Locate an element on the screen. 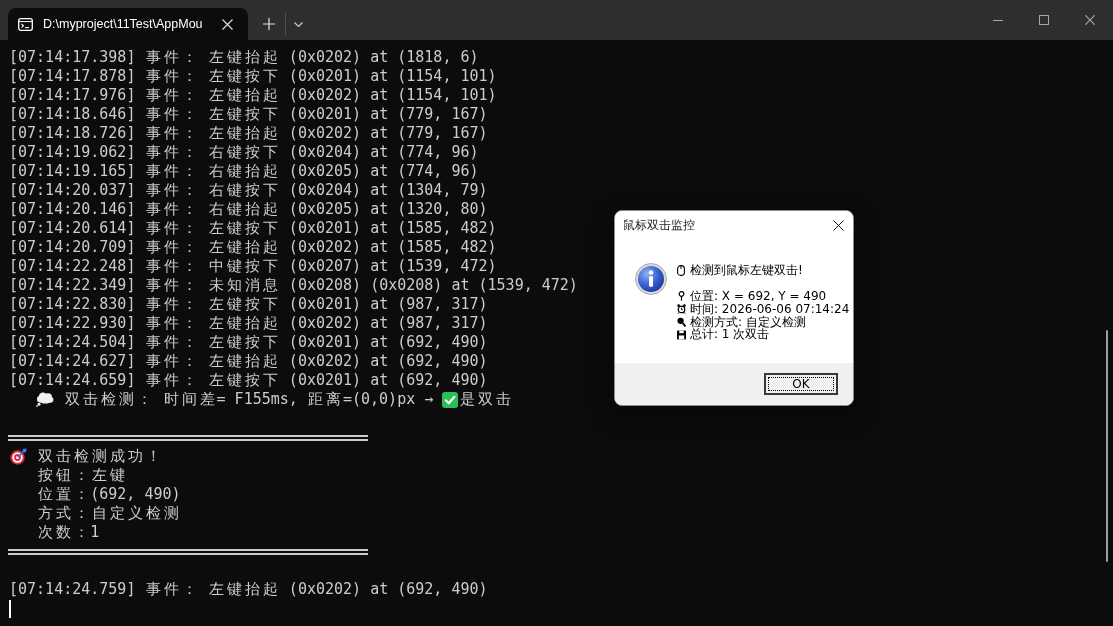 The height and width of the screenshot is (626, 1113). console-line: [07:14:22.830] 事件： 左键按下 (0x0201) at (987, 317) is located at coordinates (248, 304).